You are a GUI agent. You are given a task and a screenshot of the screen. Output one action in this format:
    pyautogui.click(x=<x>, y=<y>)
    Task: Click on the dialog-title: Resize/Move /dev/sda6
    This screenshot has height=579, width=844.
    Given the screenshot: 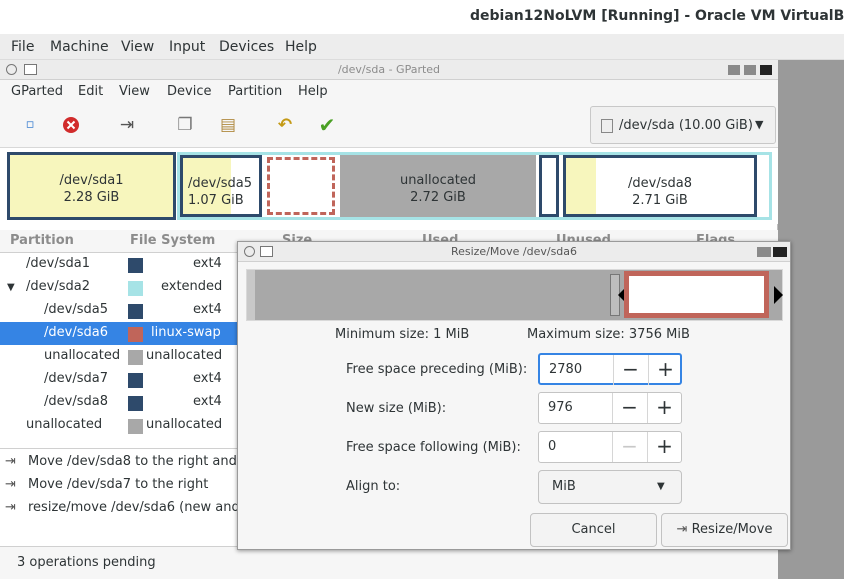 What is the action you would take?
    pyautogui.click(x=514, y=251)
    